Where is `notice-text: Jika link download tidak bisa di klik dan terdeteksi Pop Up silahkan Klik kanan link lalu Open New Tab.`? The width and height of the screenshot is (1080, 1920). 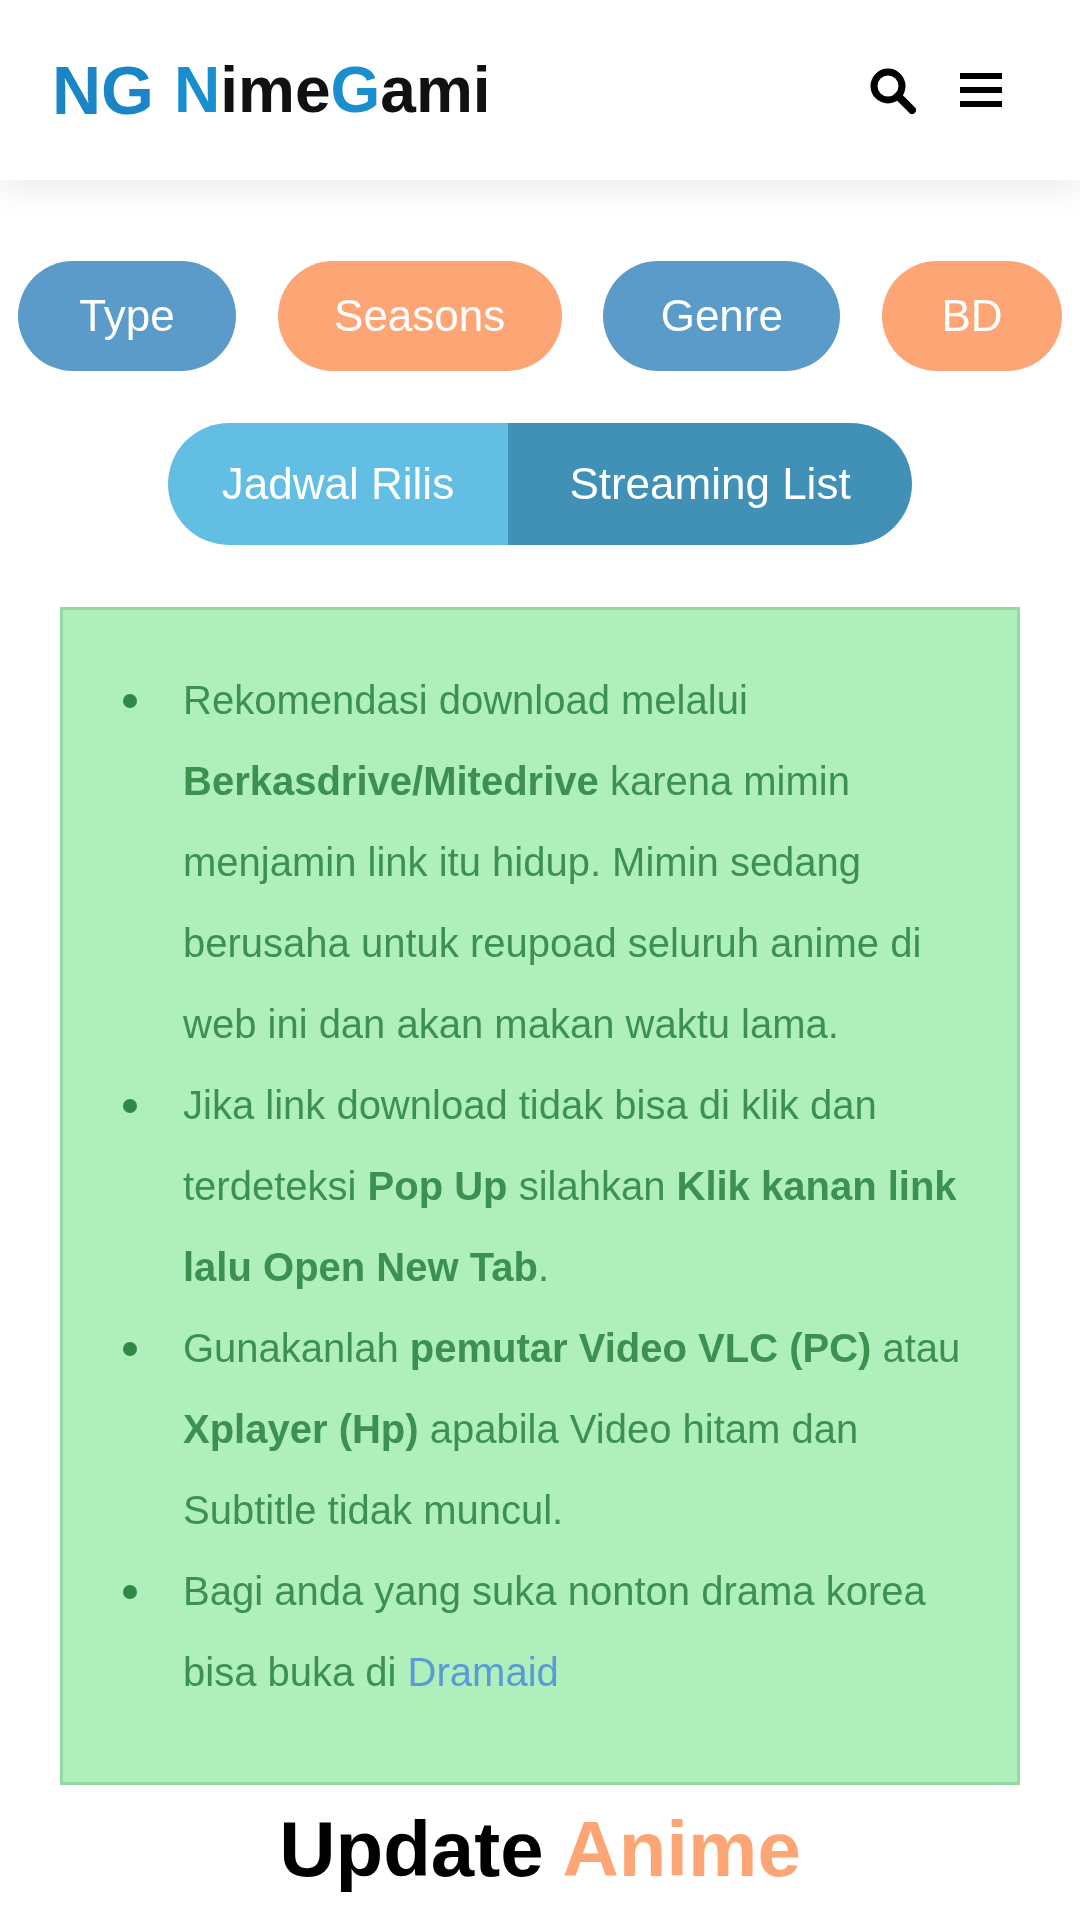 notice-text: Jika link download tidak bisa di klik dan terdeteksi Pop Up silahkan Klik kanan link lalu Open New Tab. is located at coordinates (570, 1186).